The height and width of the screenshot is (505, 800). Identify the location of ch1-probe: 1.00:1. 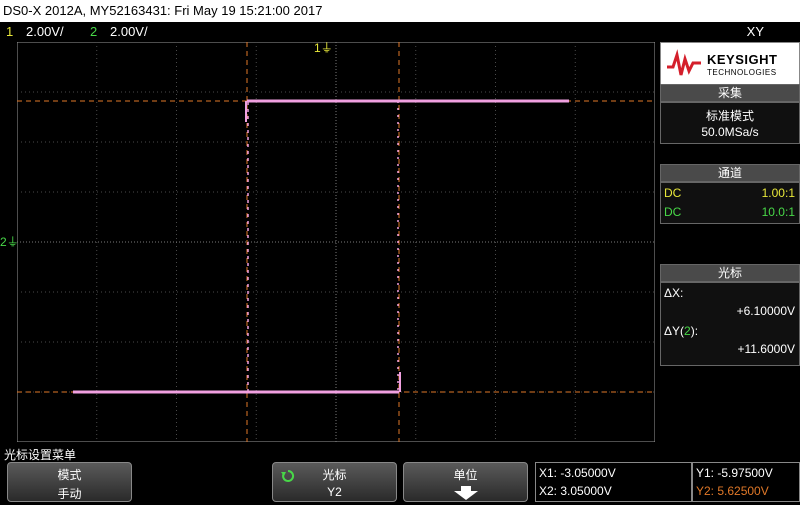
(778, 193).